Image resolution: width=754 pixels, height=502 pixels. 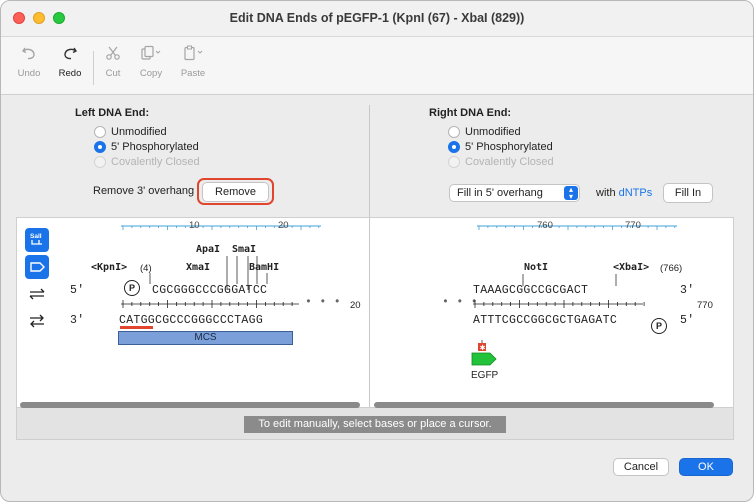 I want to click on swap-arrows-icon, so click(x=37, y=321).